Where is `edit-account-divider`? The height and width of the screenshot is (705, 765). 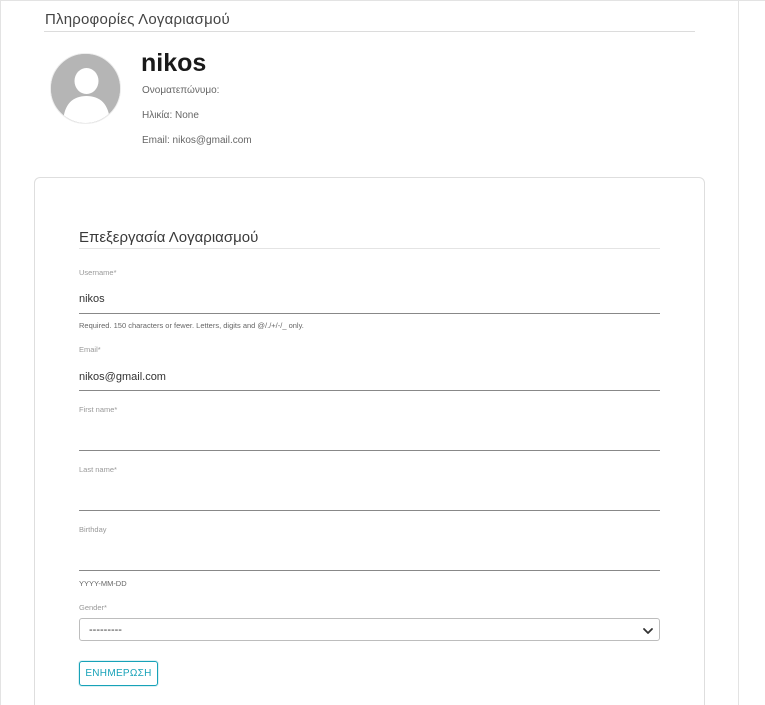 edit-account-divider is located at coordinates (369, 248).